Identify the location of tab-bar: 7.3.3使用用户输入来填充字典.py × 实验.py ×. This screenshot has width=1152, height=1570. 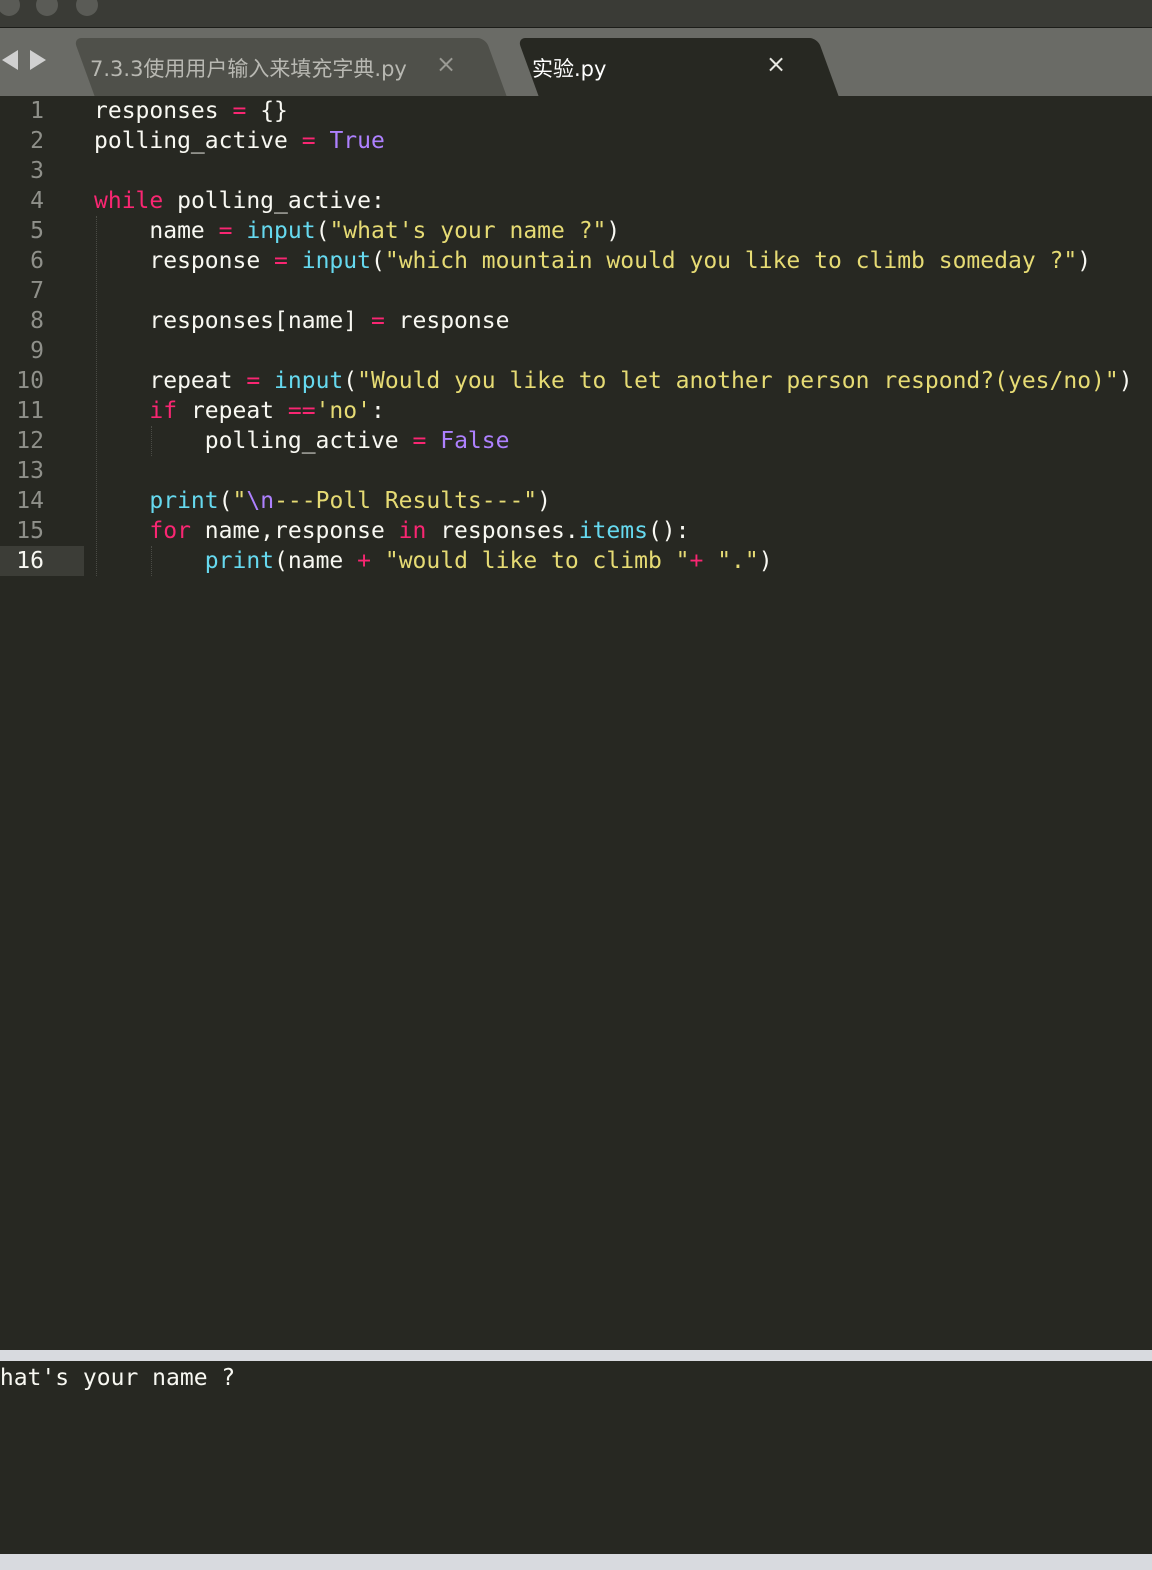
(576, 62).